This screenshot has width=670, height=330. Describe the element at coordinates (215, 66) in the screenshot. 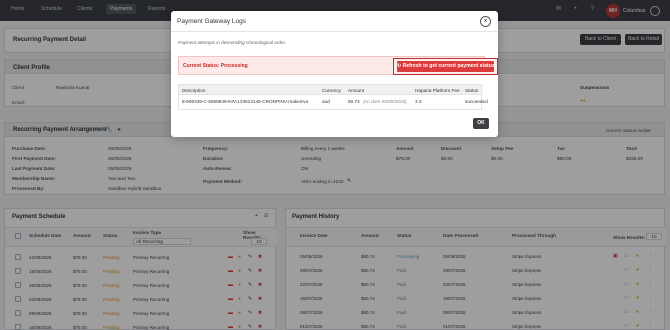

I see `current-status-text: Current Status: Processing` at that location.